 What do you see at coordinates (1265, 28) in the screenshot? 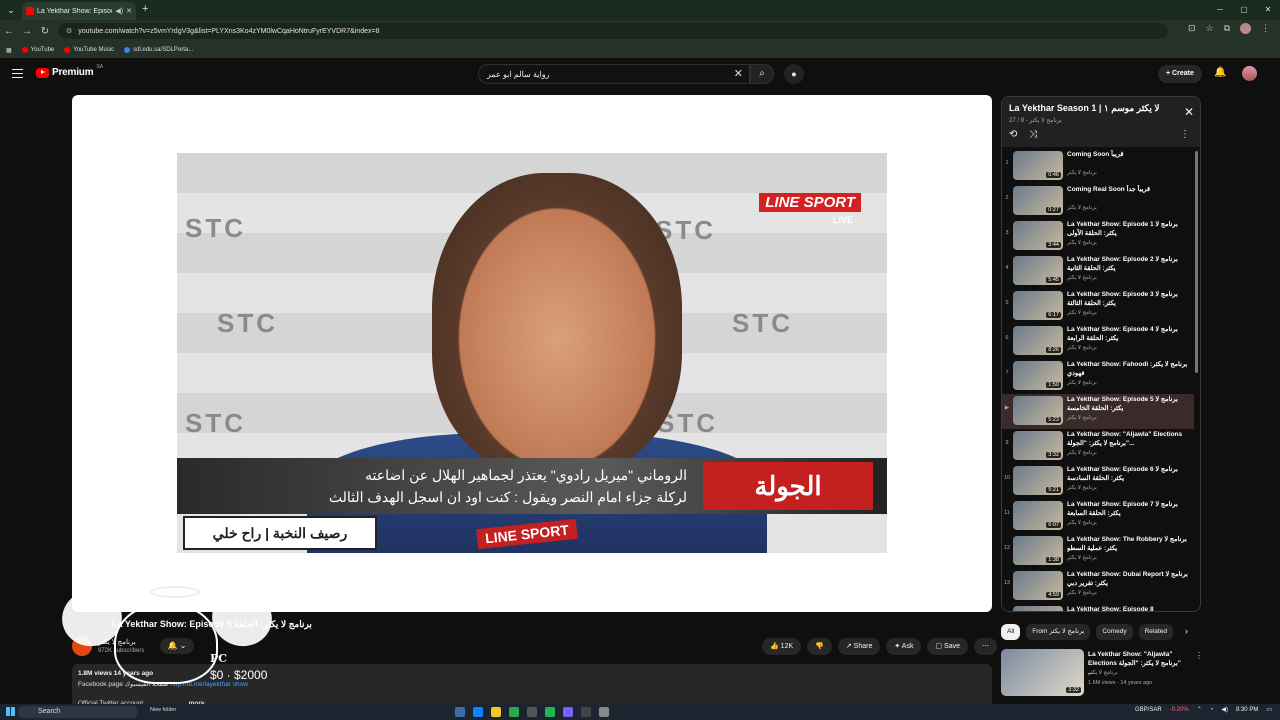
I see `browser-menu-icon: ⋮` at bounding box center [1265, 28].